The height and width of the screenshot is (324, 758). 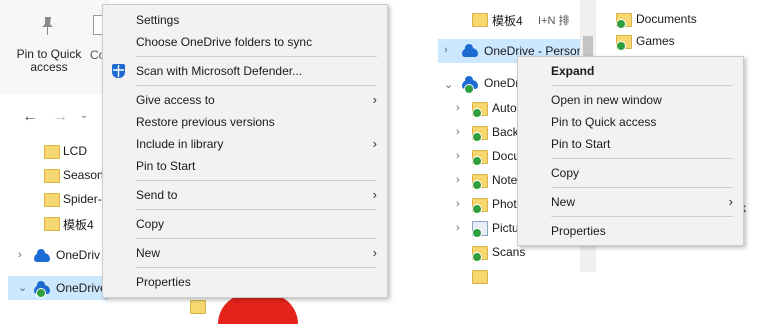 What do you see at coordinates (175, 100) in the screenshot?
I see `menu-item-label: Give access to` at bounding box center [175, 100].